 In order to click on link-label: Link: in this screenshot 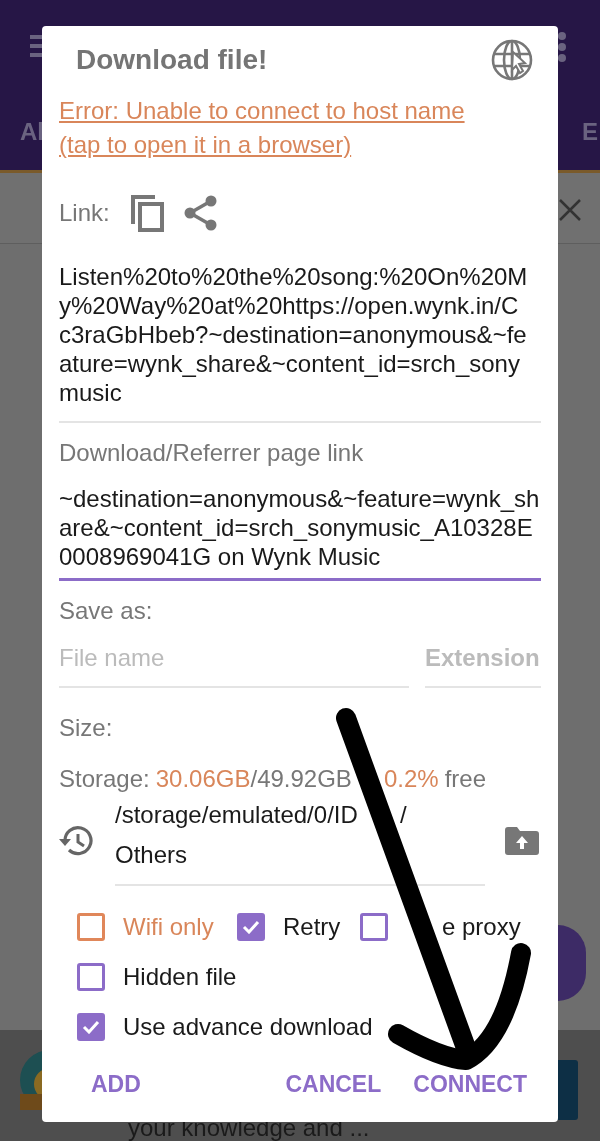, I will do `click(84, 213)`.